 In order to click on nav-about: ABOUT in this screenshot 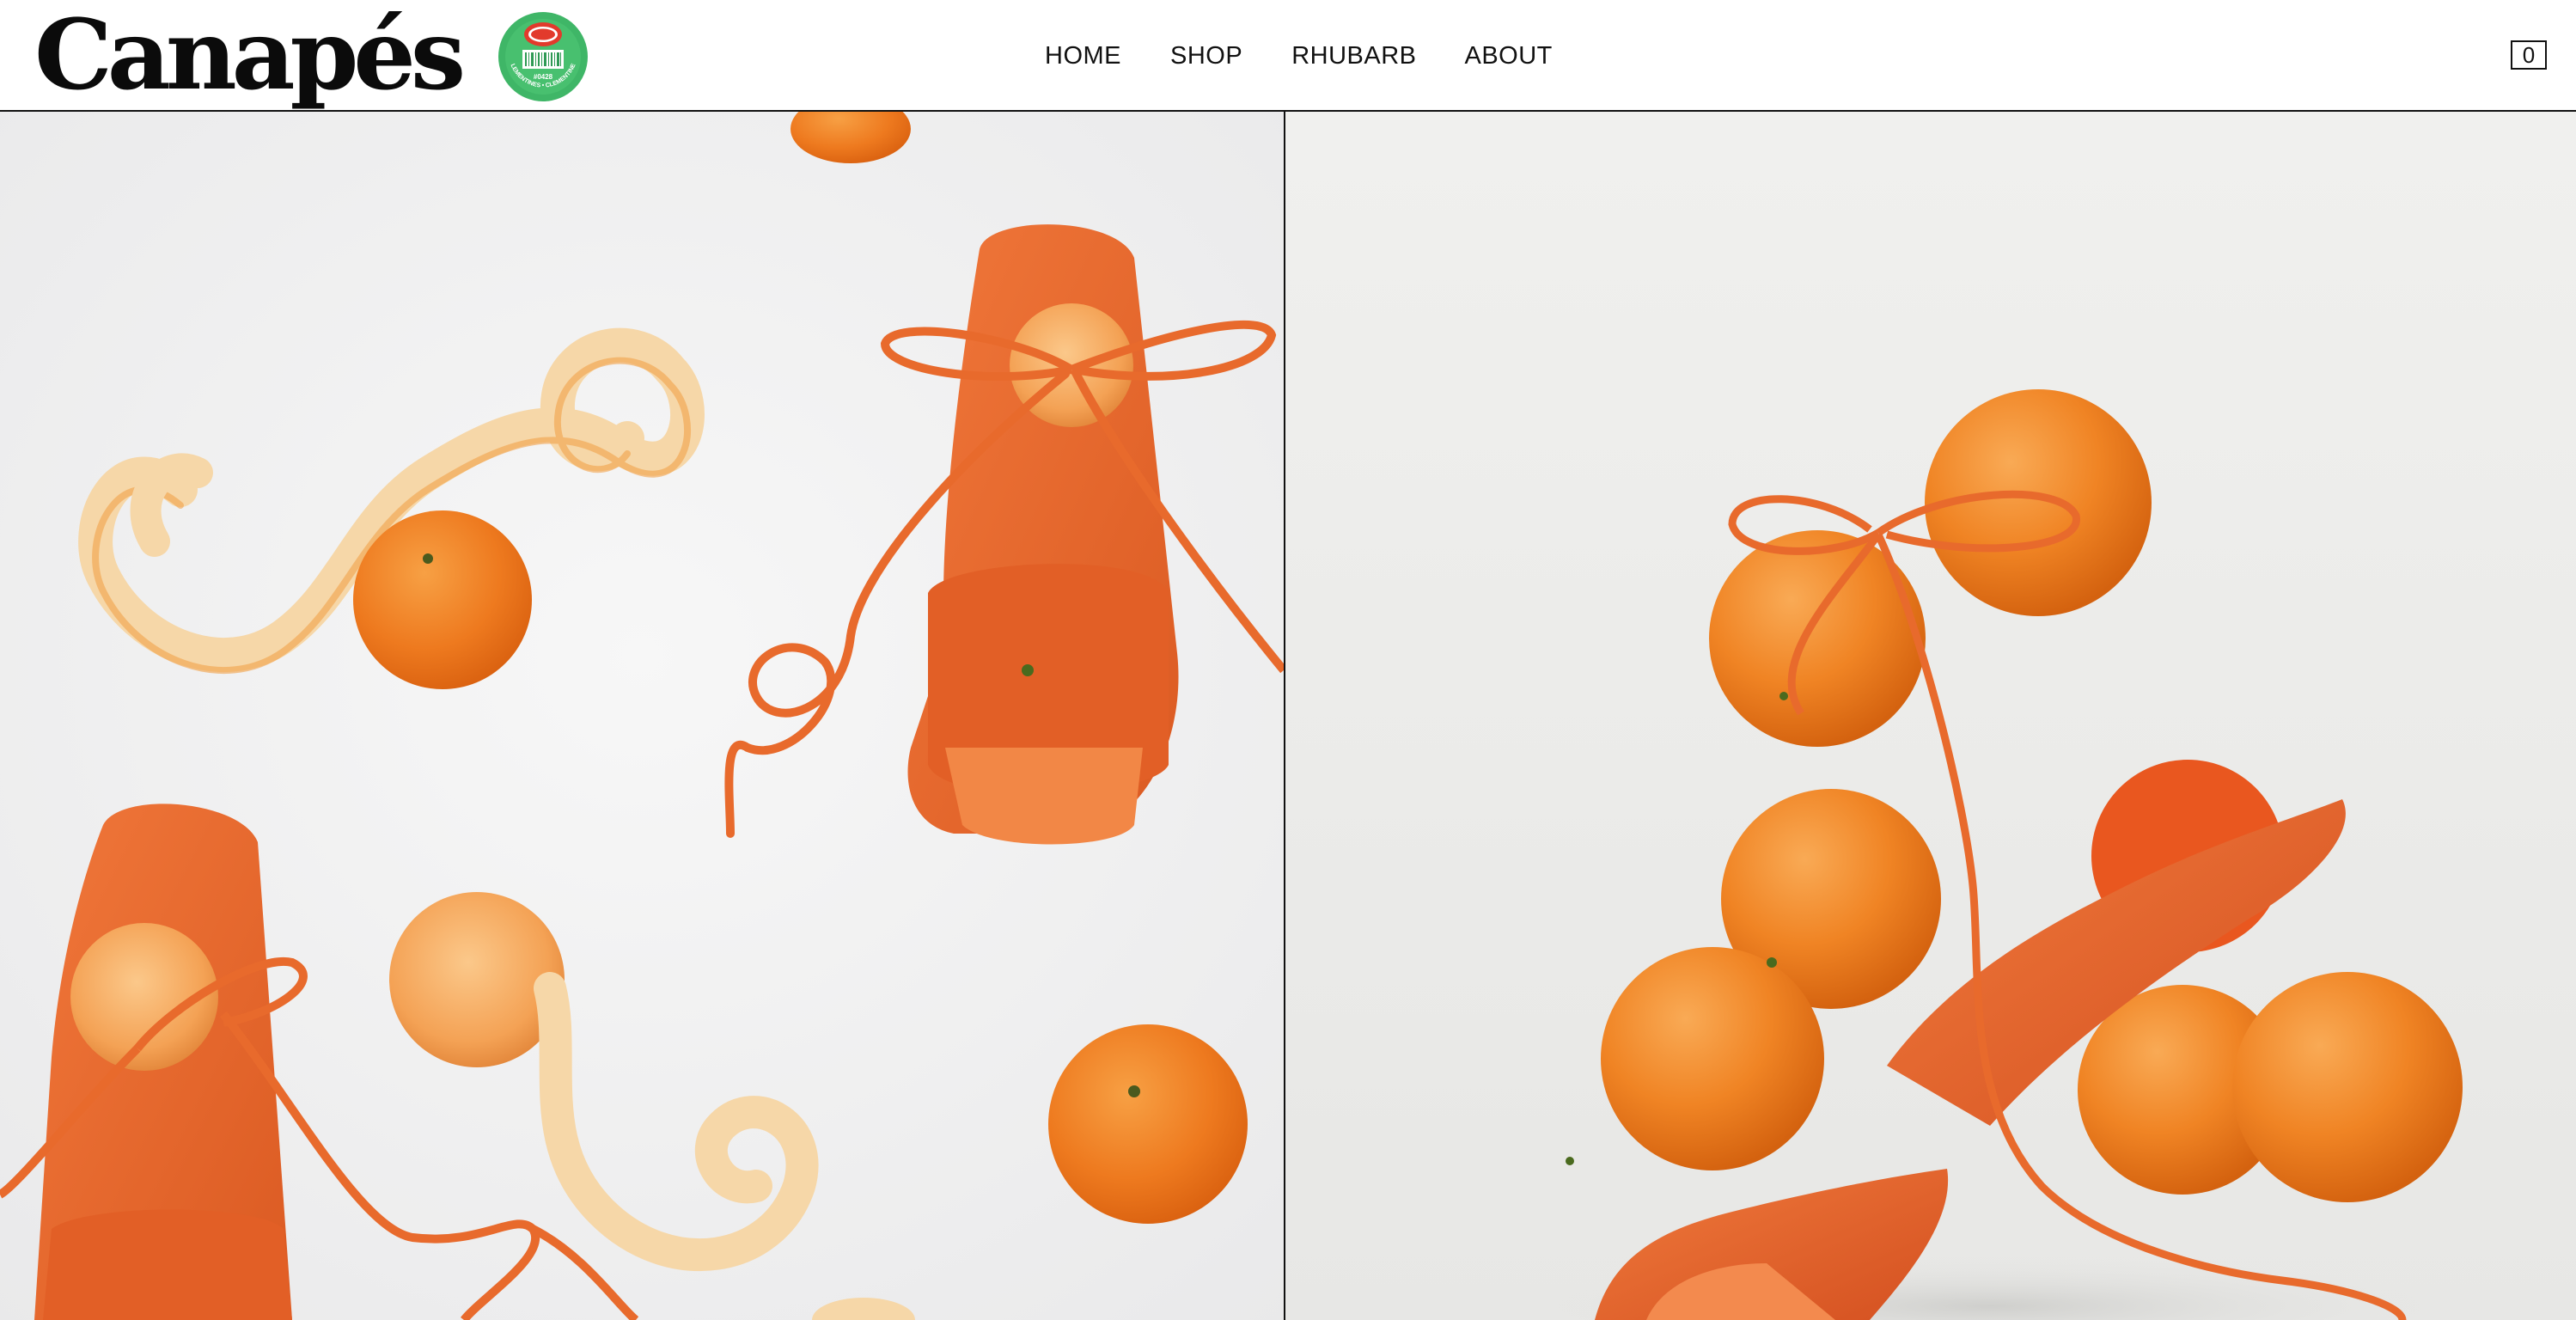, I will do `click(1509, 56)`.